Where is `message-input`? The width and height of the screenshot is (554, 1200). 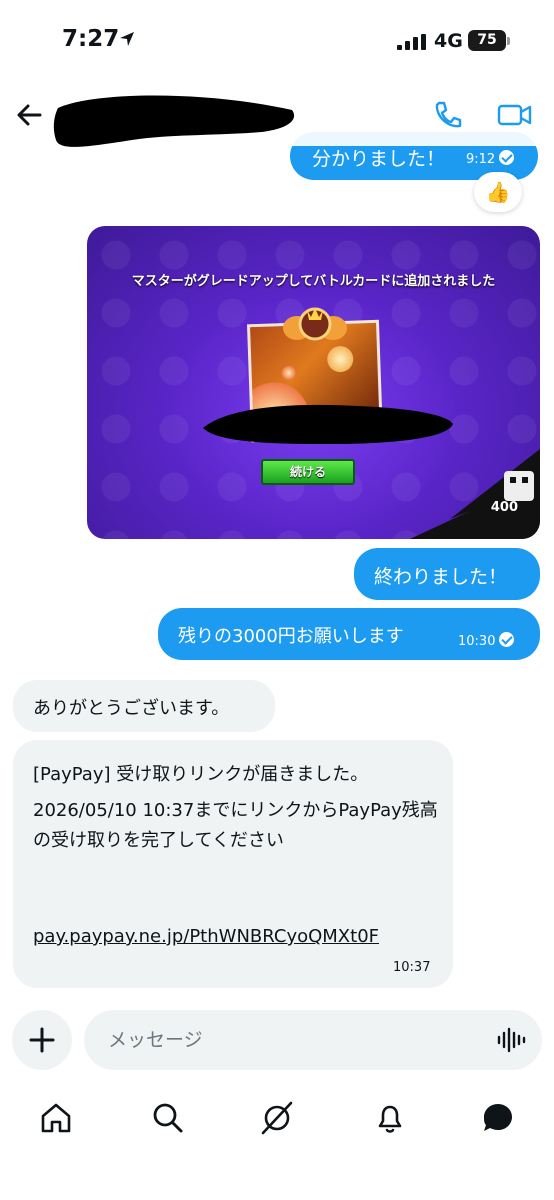 message-input is located at coordinates (313, 1040).